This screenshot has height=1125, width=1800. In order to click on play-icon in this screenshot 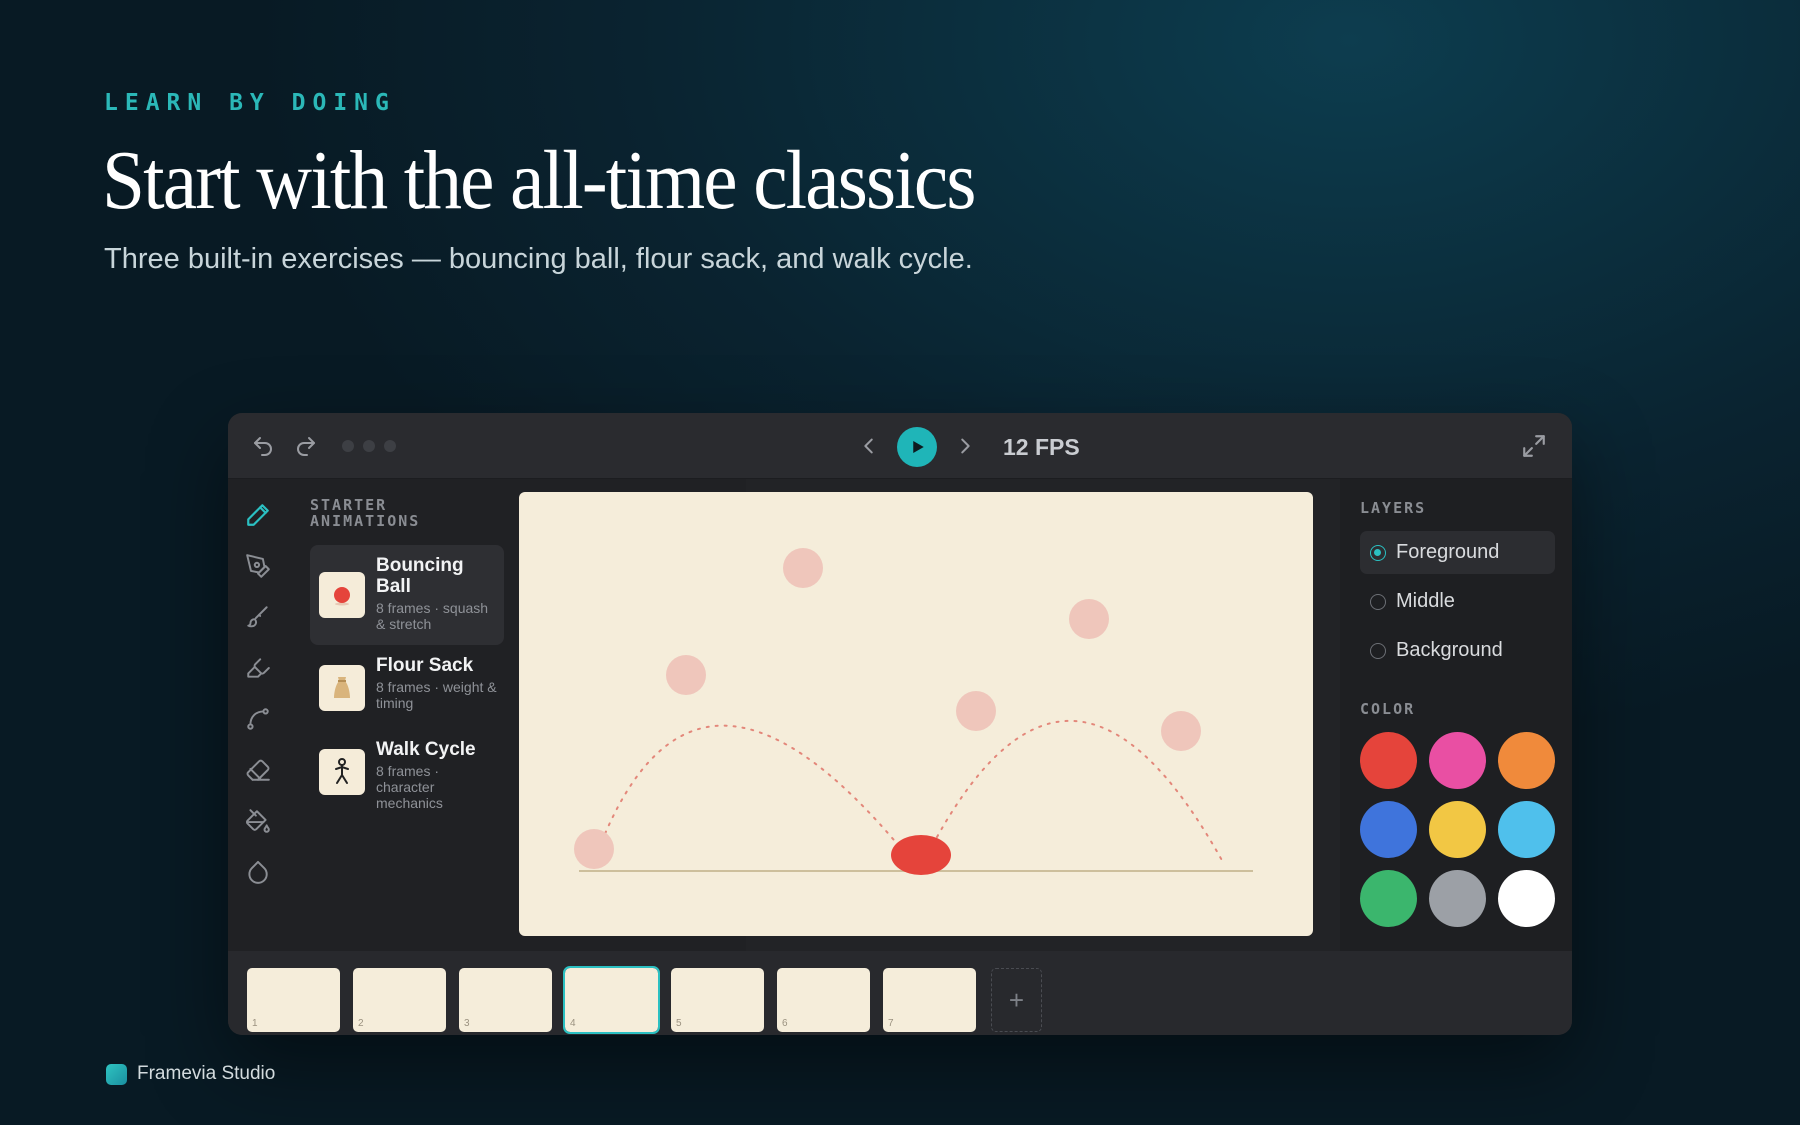, I will do `click(918, 447)`.